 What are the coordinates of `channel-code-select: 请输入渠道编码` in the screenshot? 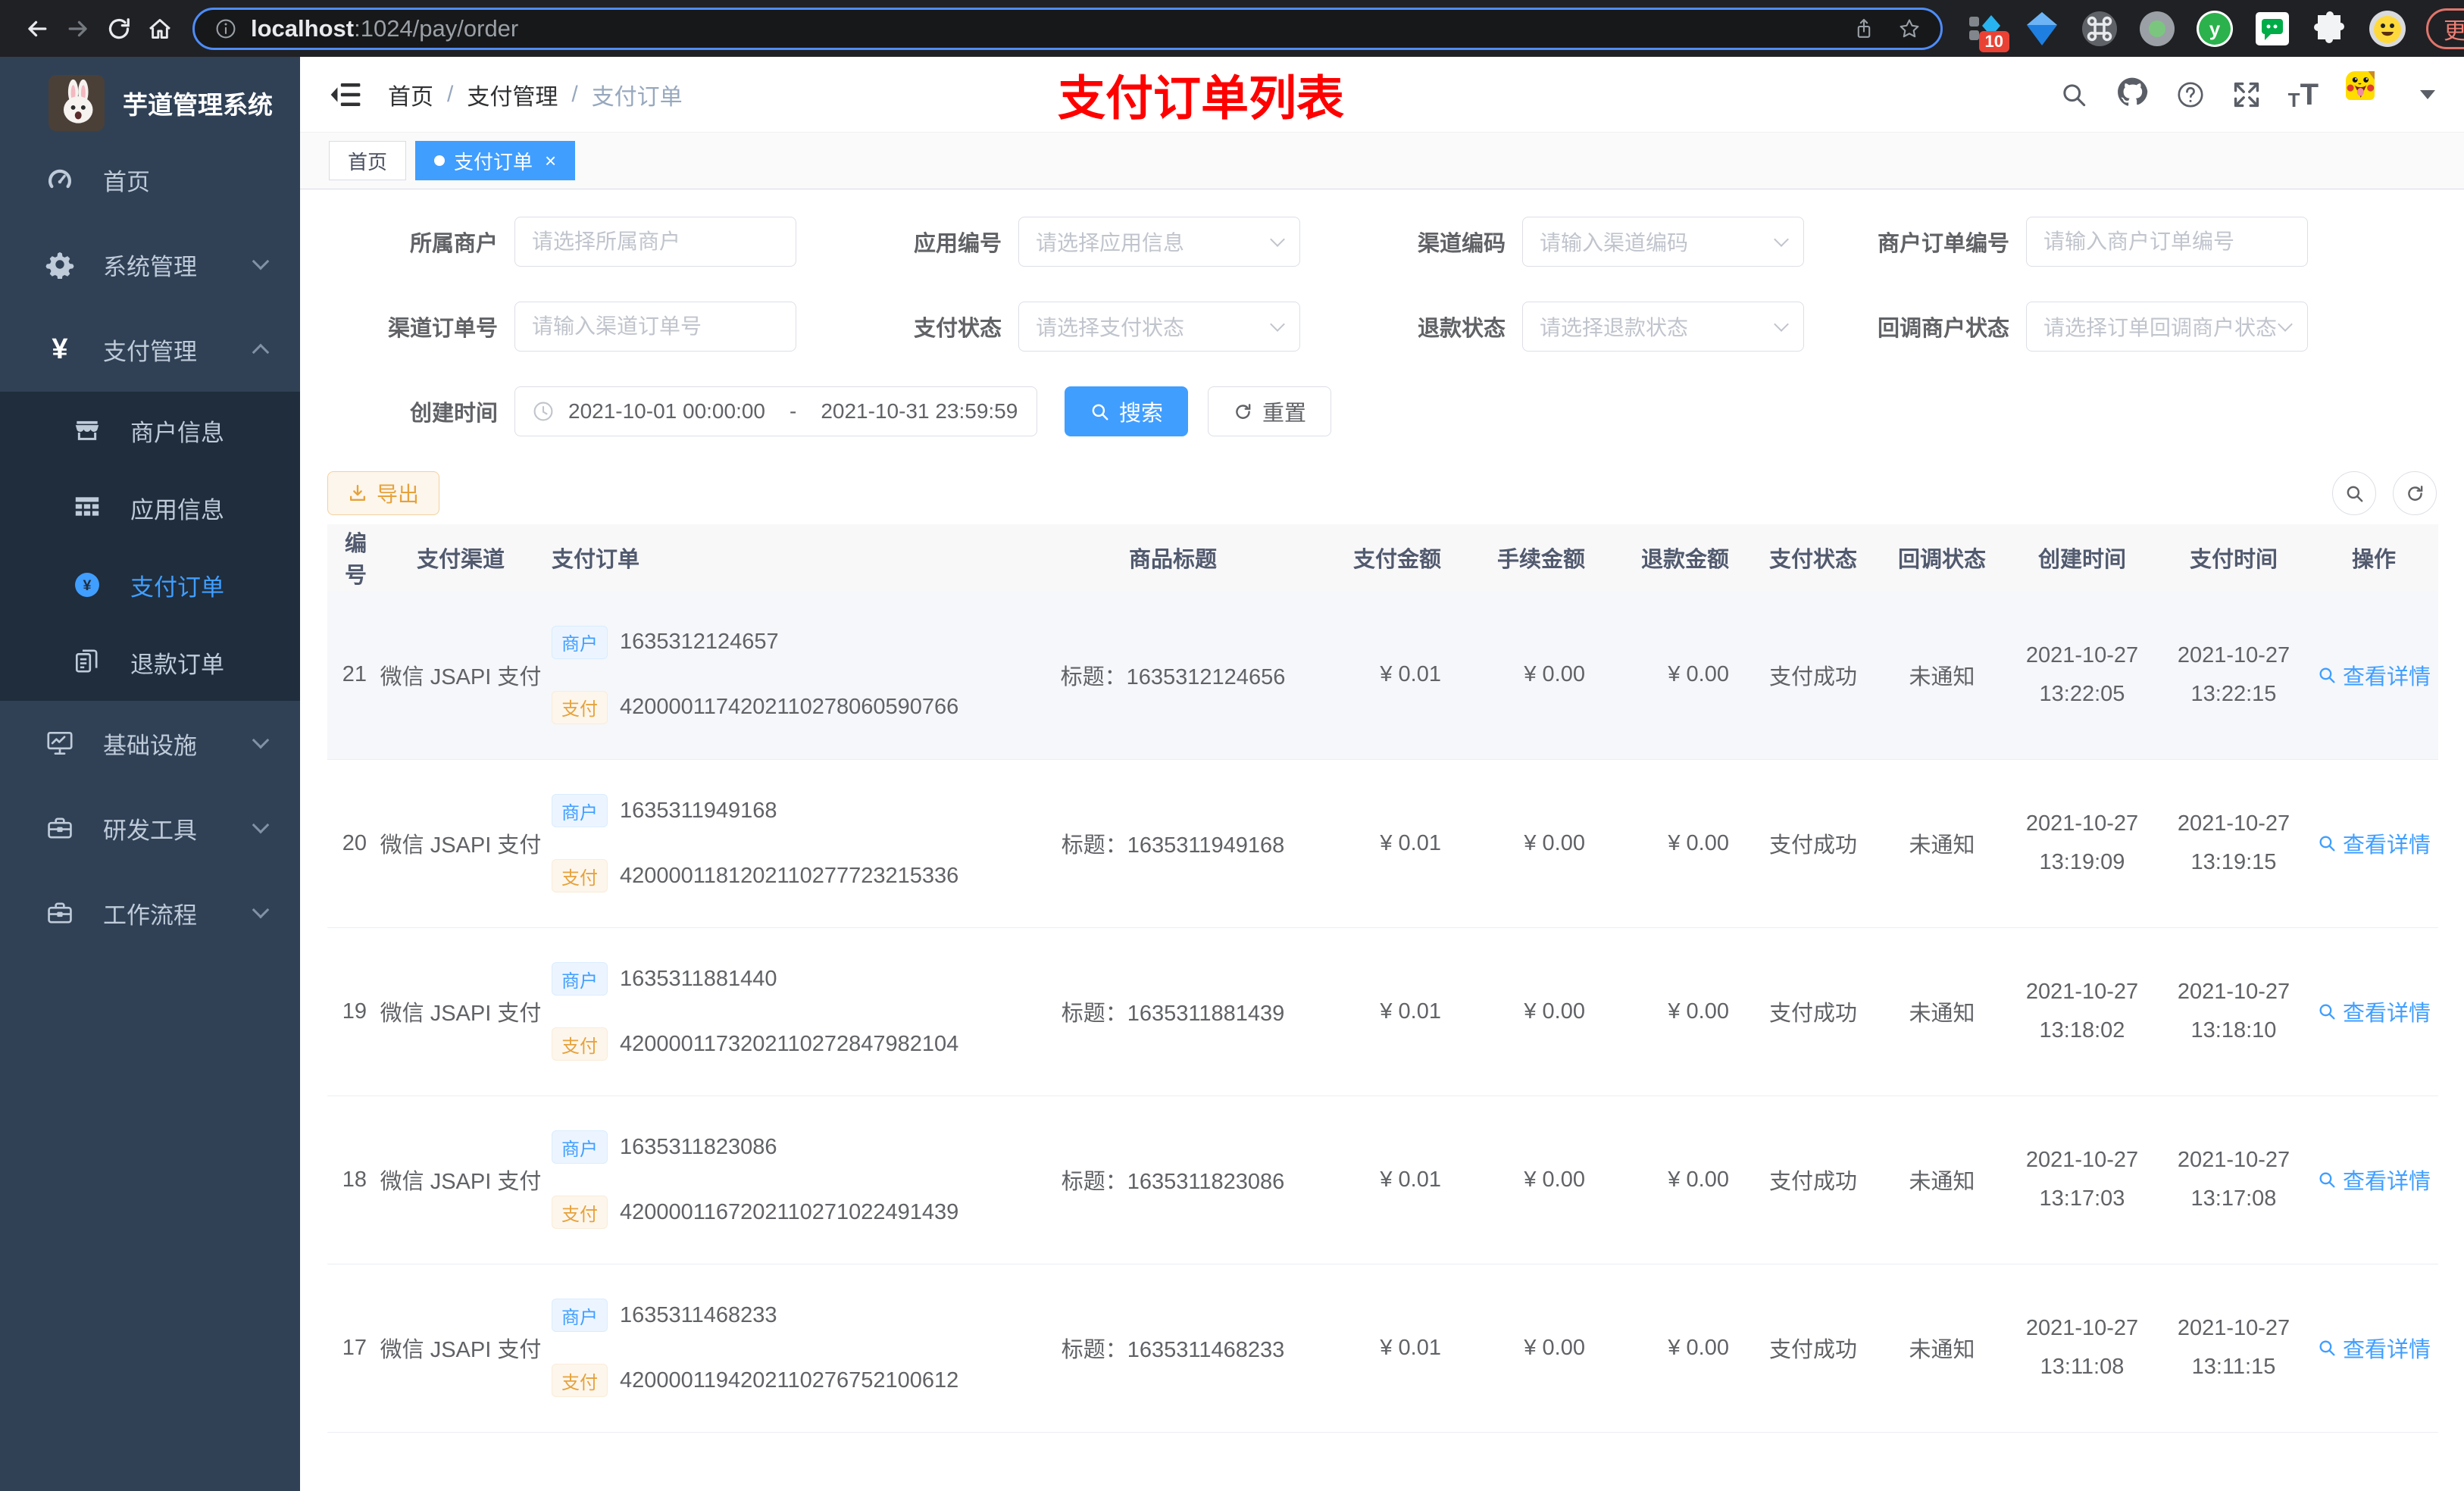 It's located at (1663, 242).